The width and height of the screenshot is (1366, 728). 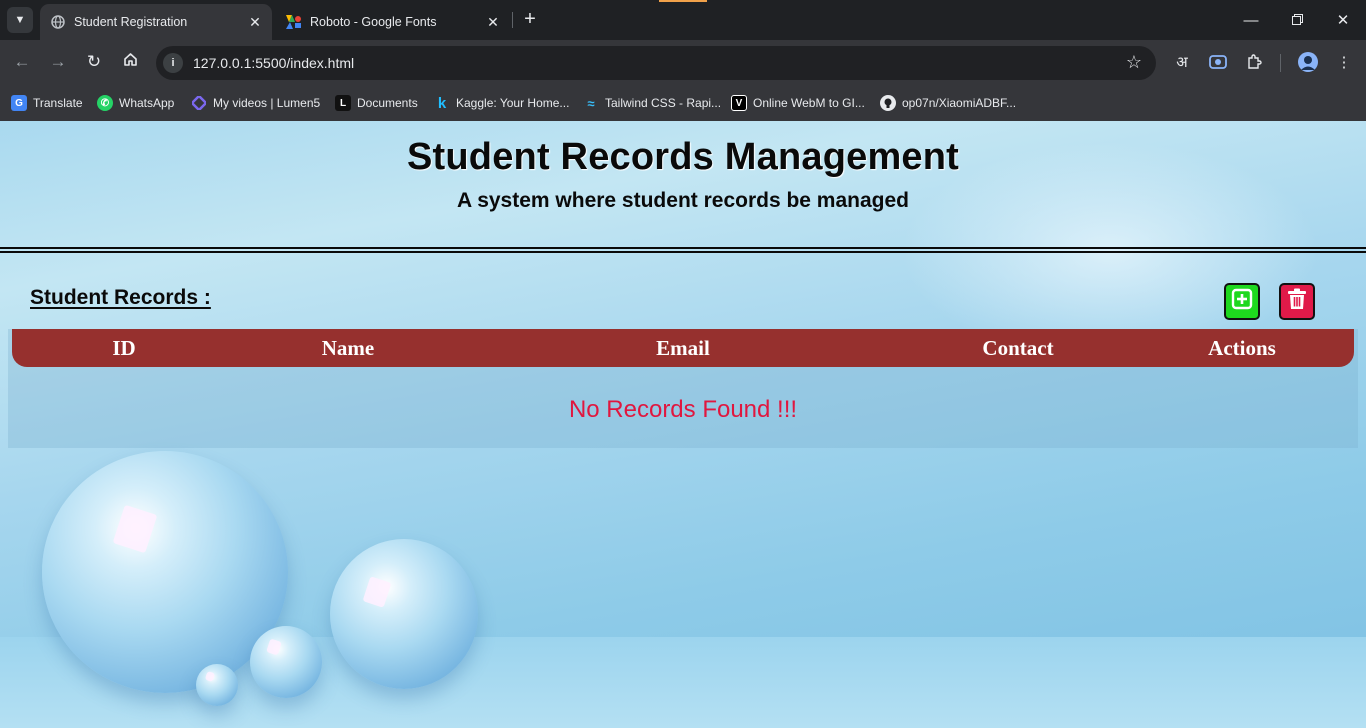 I want to click on add-record-button, so click(x=1242, y=301).